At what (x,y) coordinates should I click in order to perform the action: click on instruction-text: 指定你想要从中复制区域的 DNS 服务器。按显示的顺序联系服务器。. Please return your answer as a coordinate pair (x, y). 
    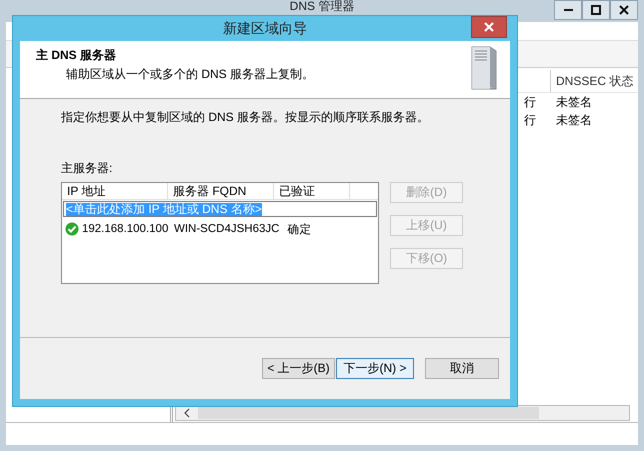
    Looking at the image, I should click on (245, 117).